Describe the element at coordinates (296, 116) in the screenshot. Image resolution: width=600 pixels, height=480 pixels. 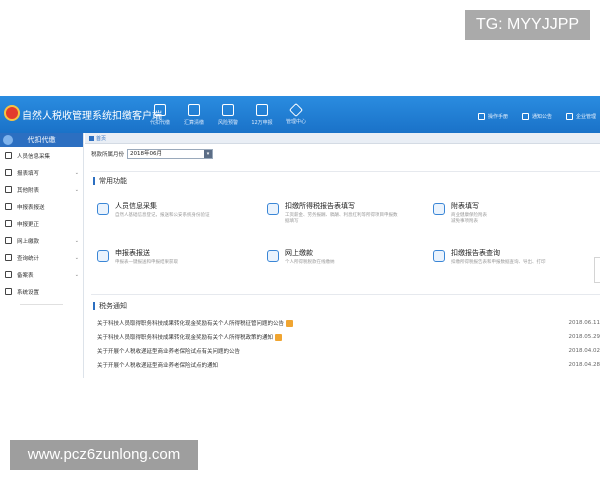
I see `toolbar-button-management: 管理中心` at that location.